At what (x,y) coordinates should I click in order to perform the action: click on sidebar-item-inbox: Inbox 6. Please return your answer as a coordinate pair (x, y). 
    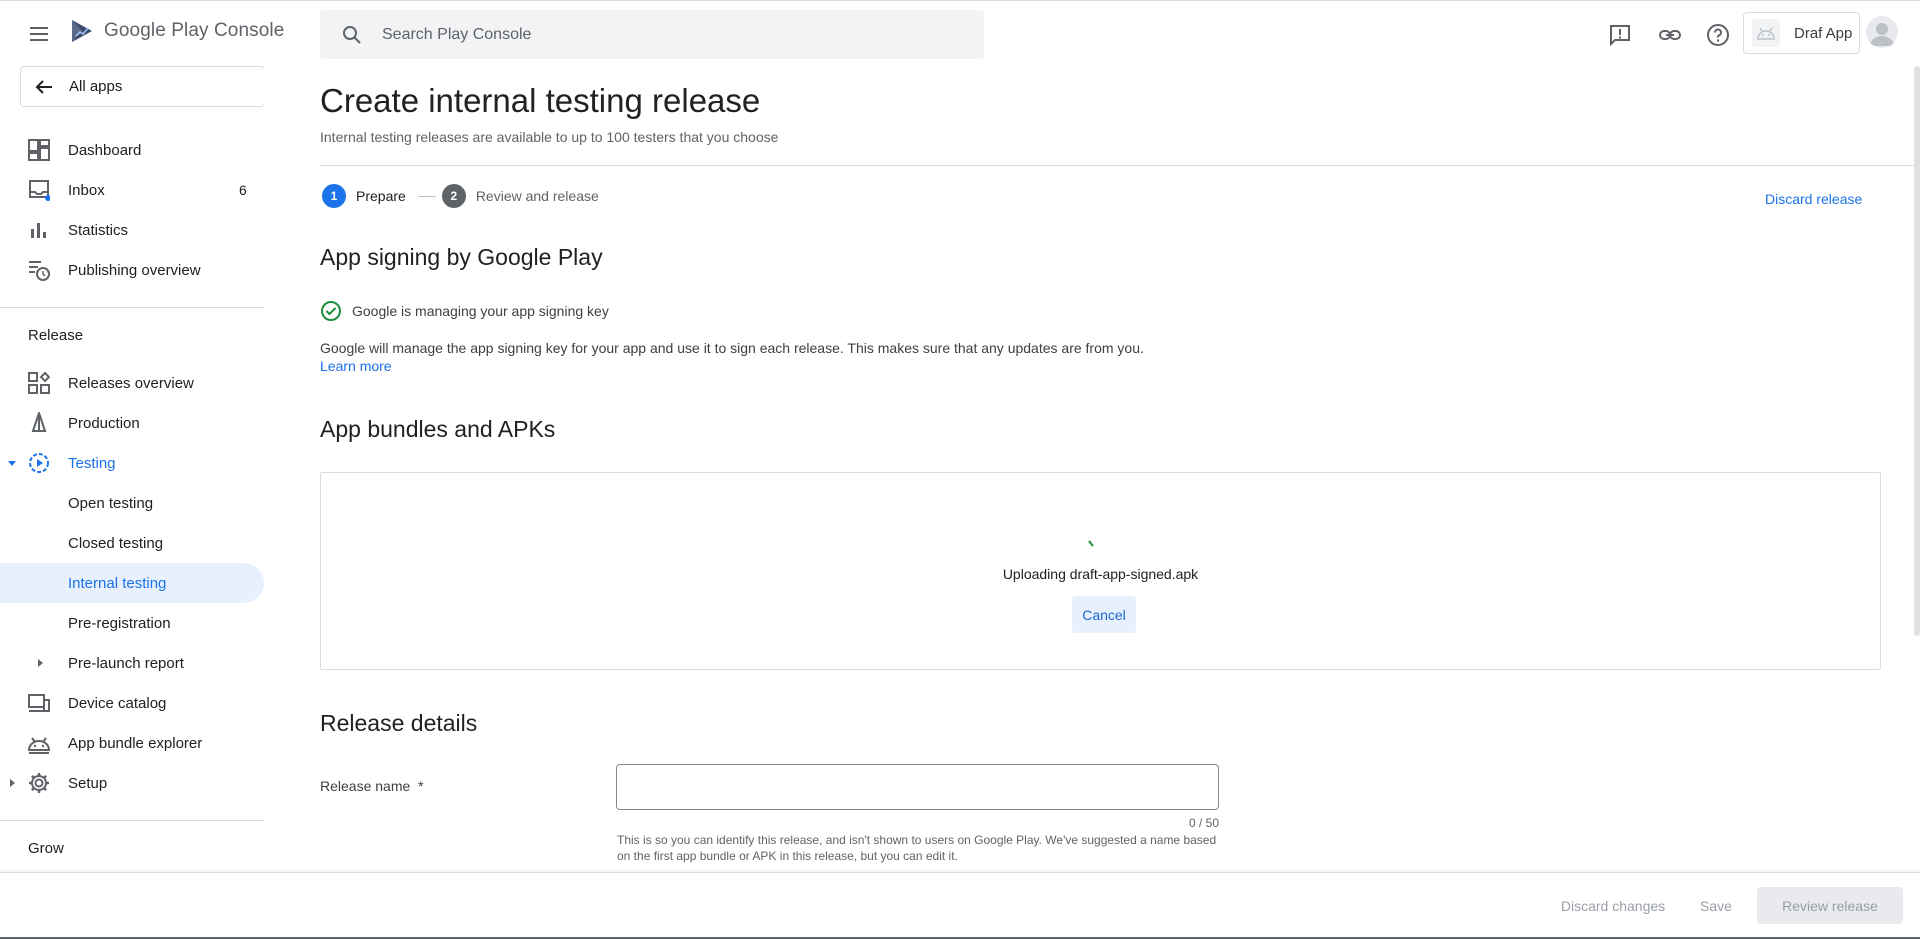
    Looking at the image, I should click on (132, 190).